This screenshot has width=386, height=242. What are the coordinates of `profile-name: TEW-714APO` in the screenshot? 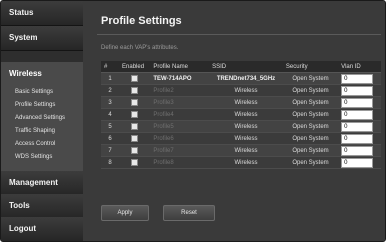 It's located at (180, 78).